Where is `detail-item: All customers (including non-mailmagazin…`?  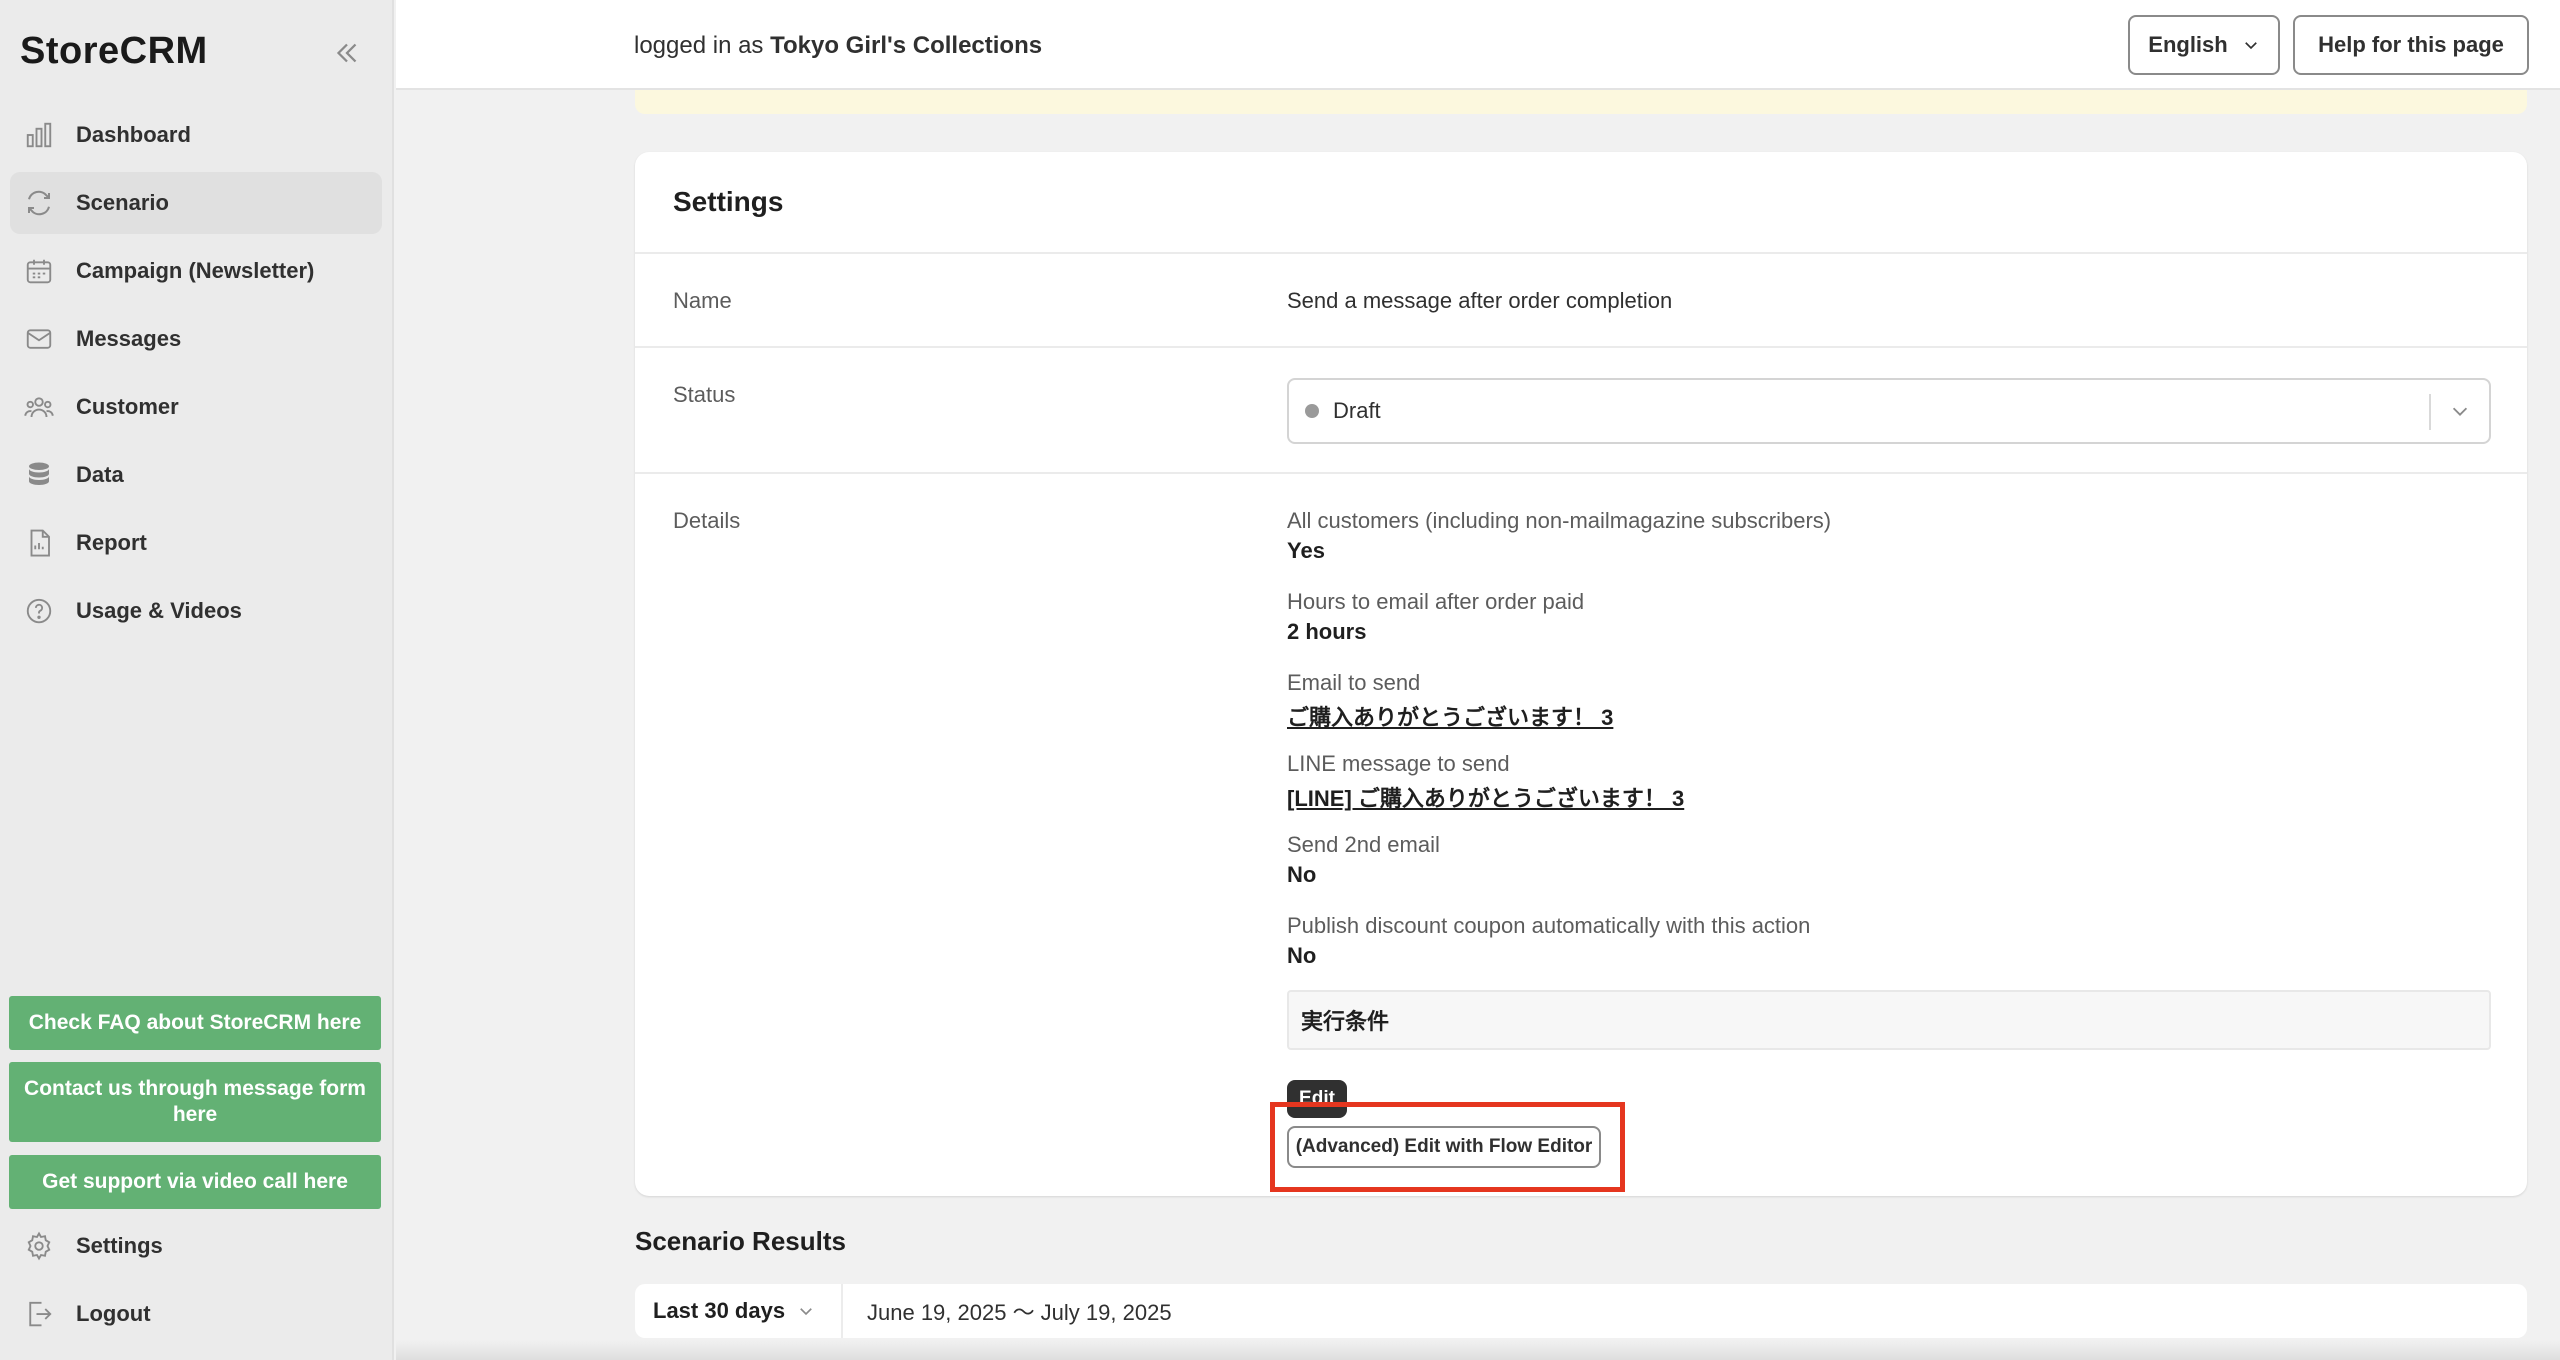
detail-item: All customers (including non-mailmagazin… is located at coordinates (1559, 540).